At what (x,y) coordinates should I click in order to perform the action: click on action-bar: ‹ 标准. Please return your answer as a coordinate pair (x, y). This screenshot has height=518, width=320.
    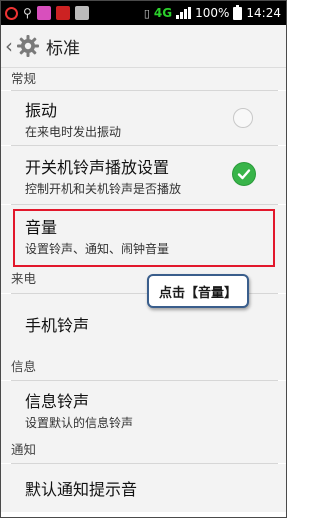
    Looking at the image, I should click on (143, 46).